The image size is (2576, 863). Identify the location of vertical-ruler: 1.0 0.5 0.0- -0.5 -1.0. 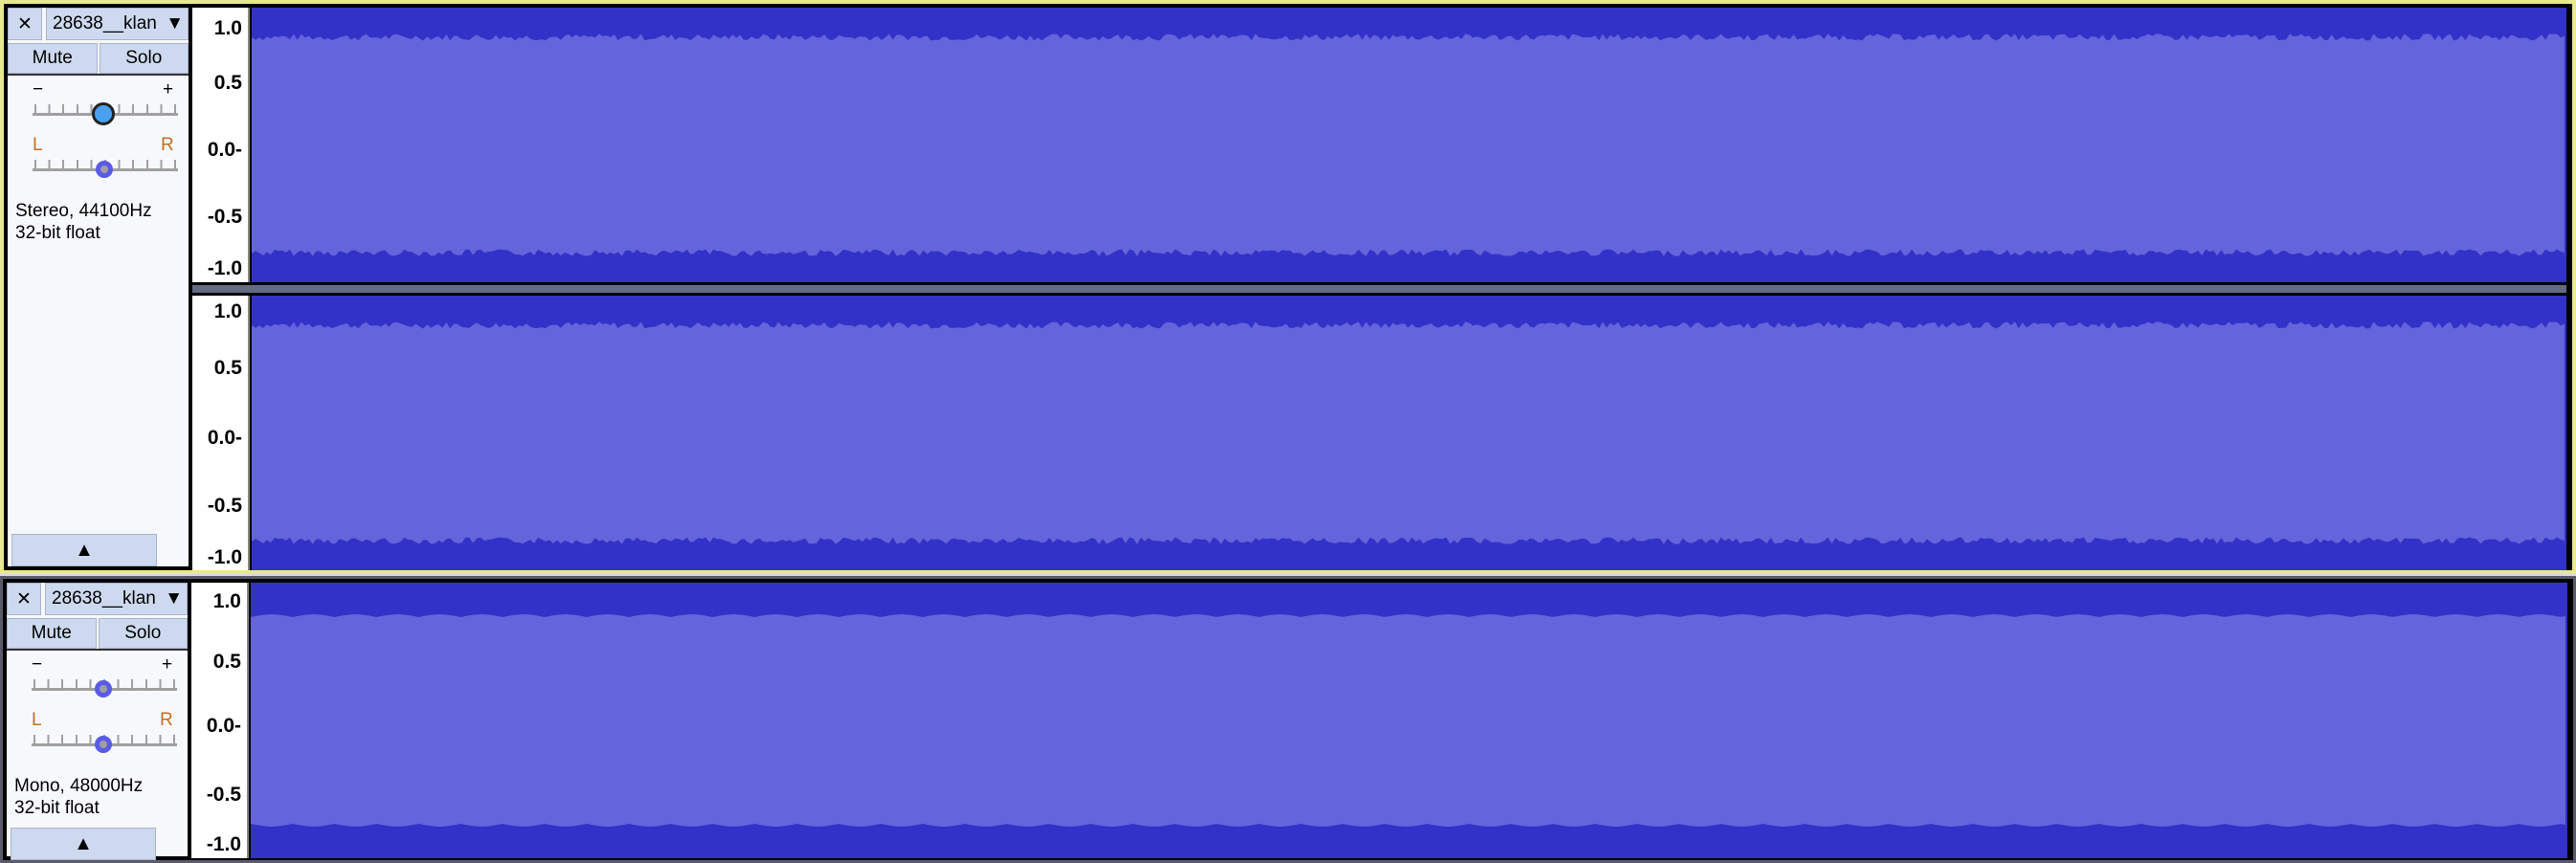
(220, 720).